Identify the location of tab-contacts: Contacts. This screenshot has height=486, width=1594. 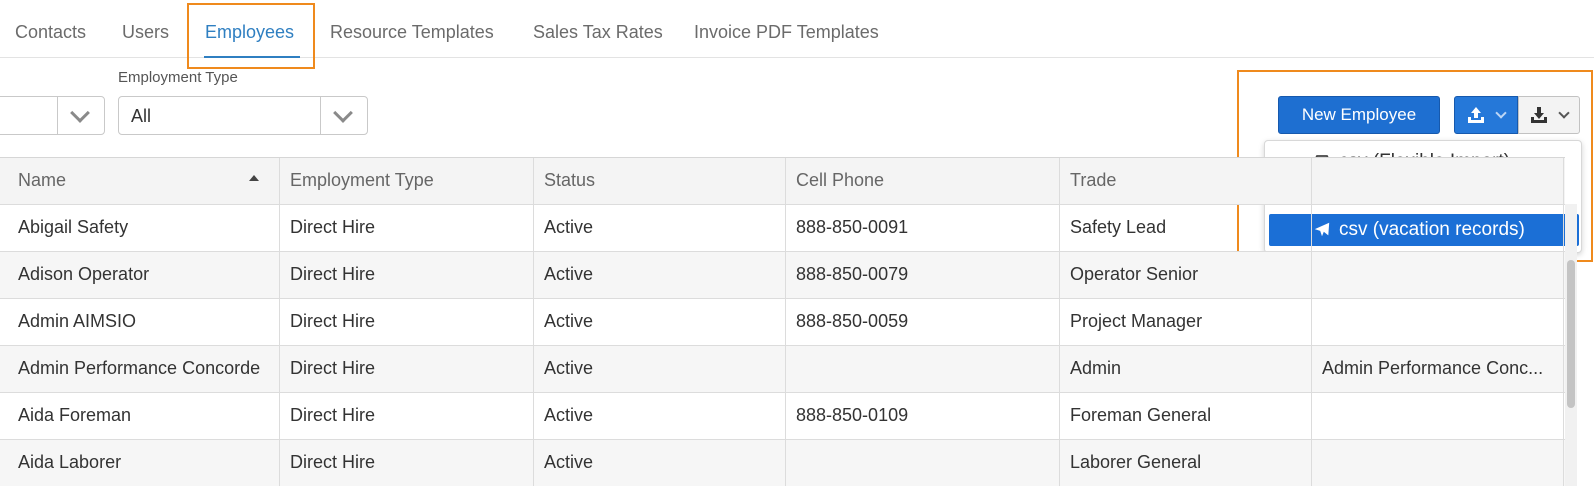
(50, 32).